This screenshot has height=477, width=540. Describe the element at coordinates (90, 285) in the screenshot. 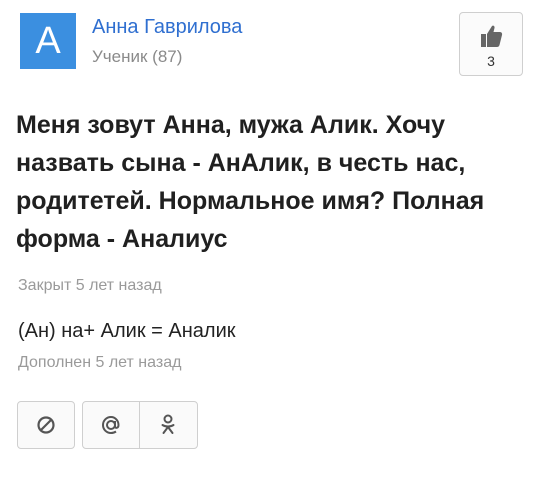

I see `closed-status: Закрыт 5 лет назад` at that location.